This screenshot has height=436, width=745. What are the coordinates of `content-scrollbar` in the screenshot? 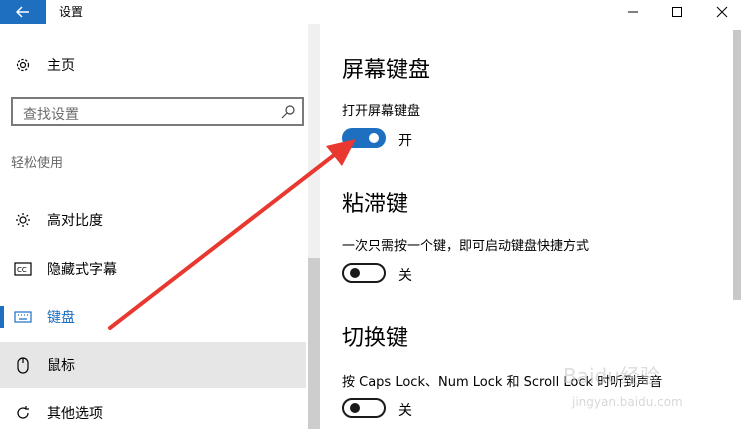 It's located at (737, 165).